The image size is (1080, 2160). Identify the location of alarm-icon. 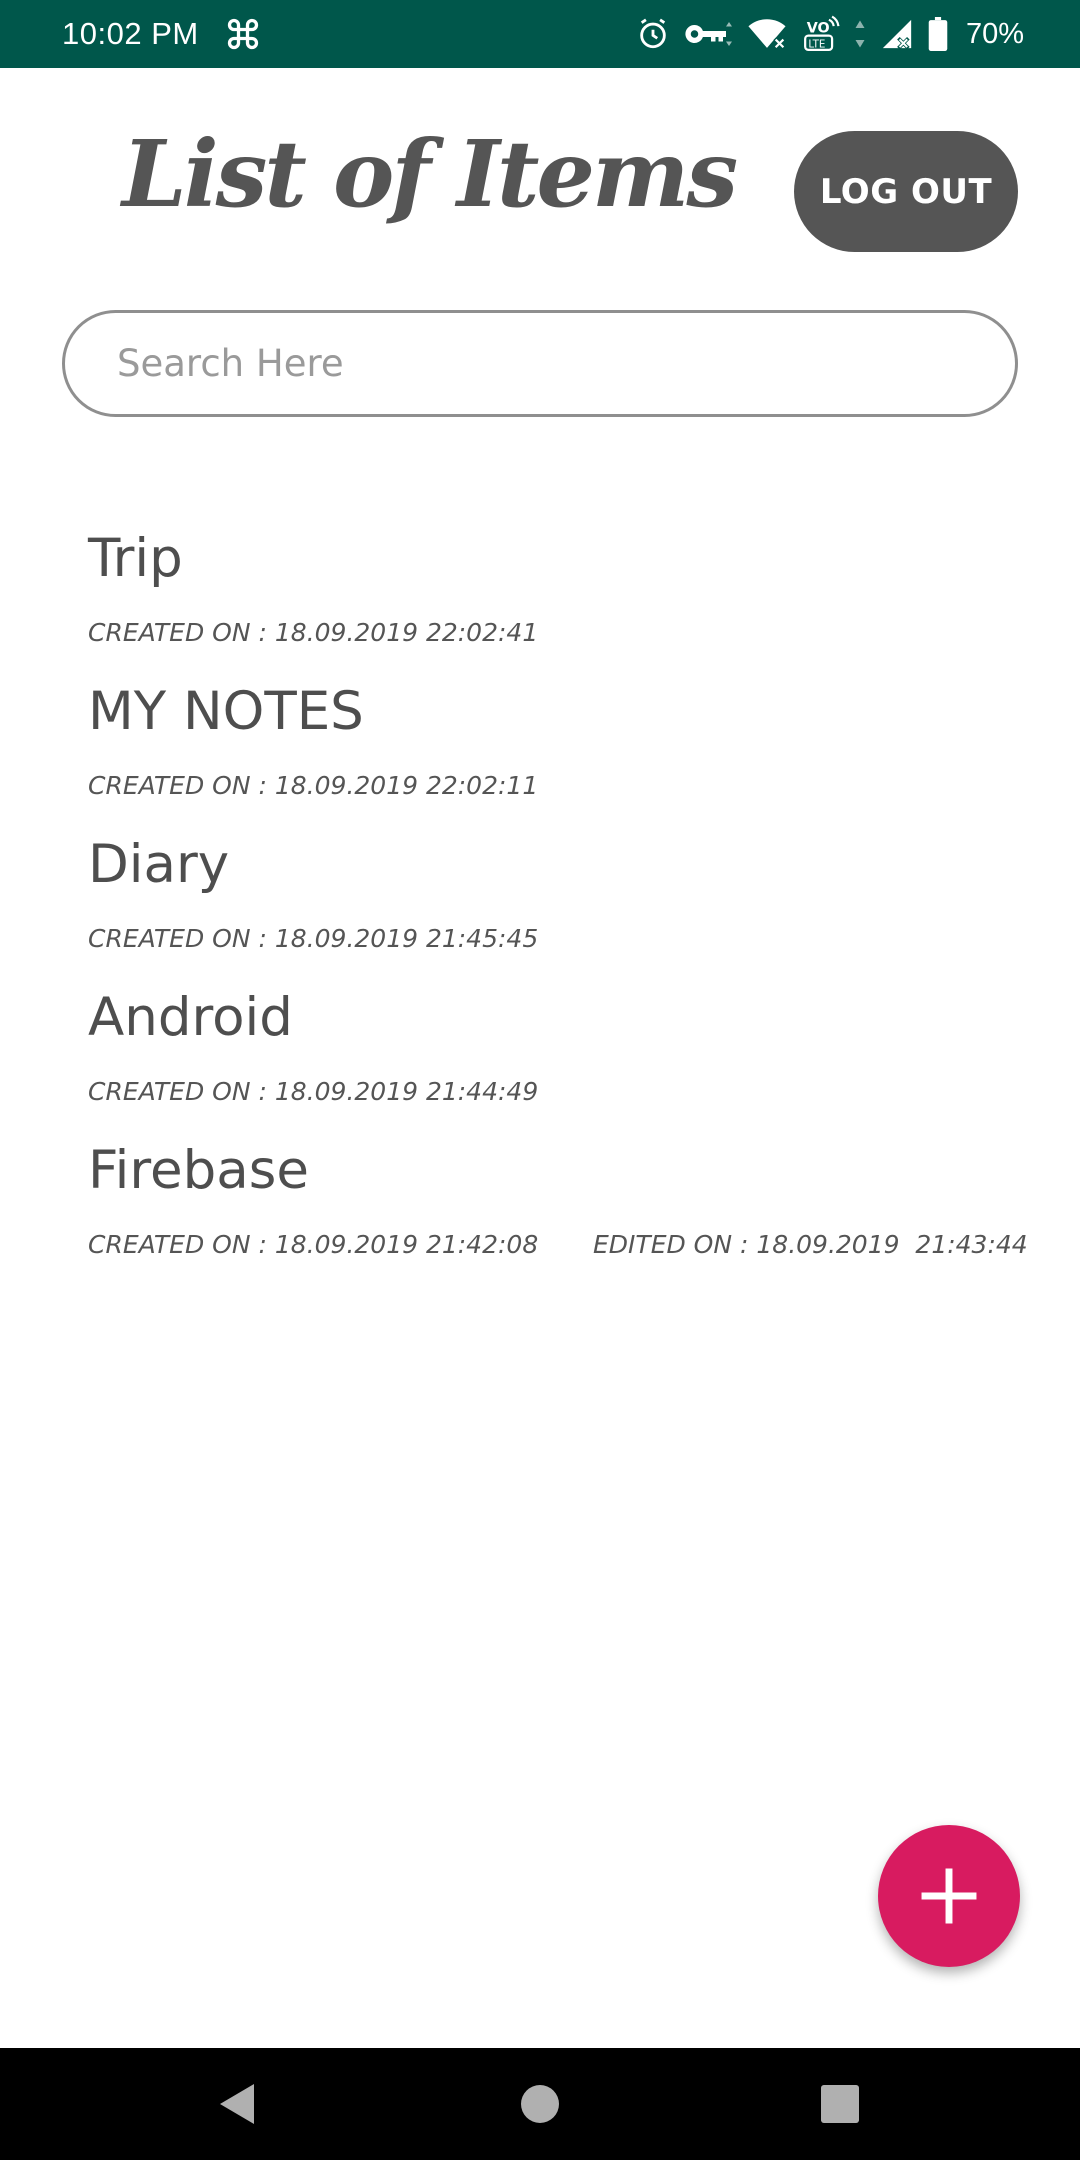
(653, 34).